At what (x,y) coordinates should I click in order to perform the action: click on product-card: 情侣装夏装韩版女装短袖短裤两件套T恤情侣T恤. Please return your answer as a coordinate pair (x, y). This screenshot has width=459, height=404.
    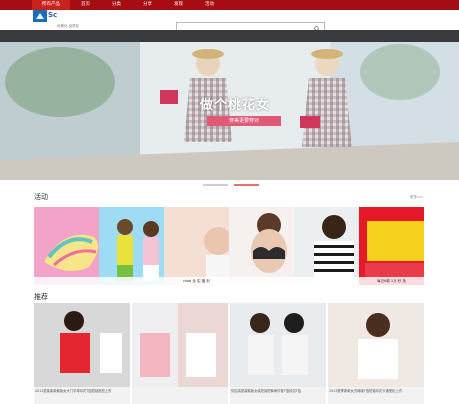
    Looking at the image, I should click on (278, 353).